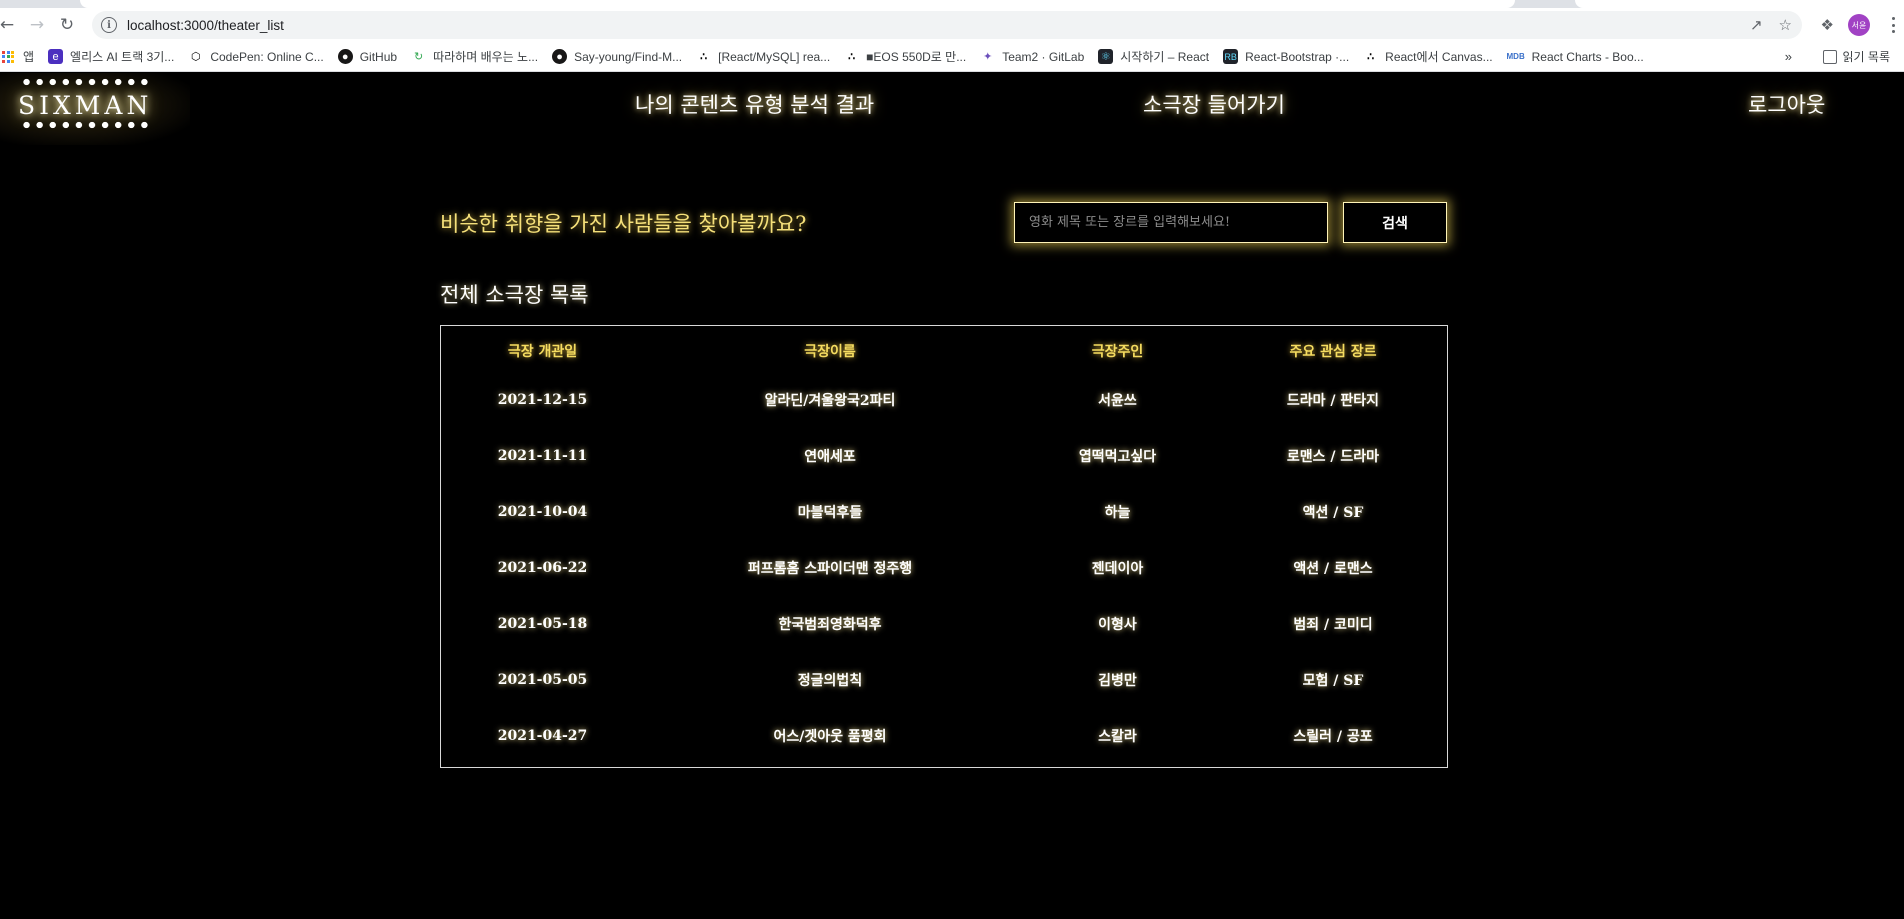 This screenshot has width=1904, height=919. I want to click on cell-opening-date: 2021-06-22, so click(542, 568).